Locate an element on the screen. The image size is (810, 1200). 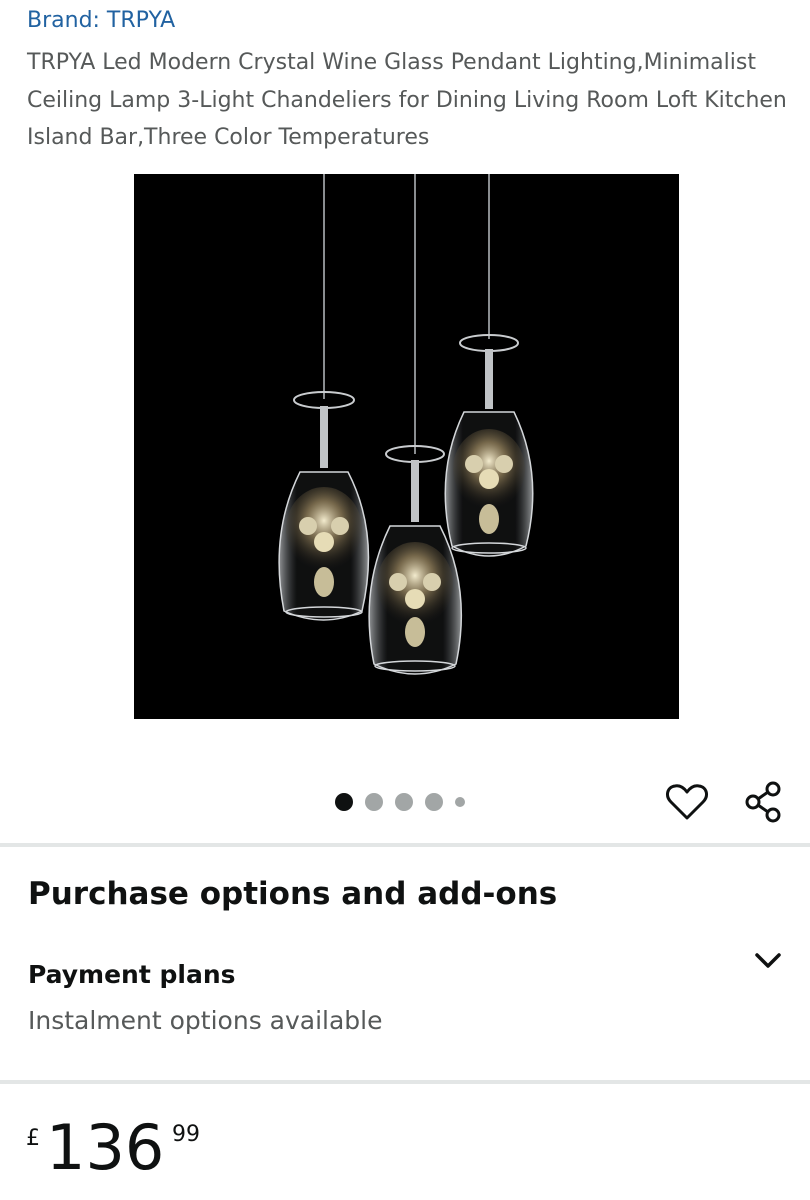
image-carousel-dots is located at coordinates (400, 802).